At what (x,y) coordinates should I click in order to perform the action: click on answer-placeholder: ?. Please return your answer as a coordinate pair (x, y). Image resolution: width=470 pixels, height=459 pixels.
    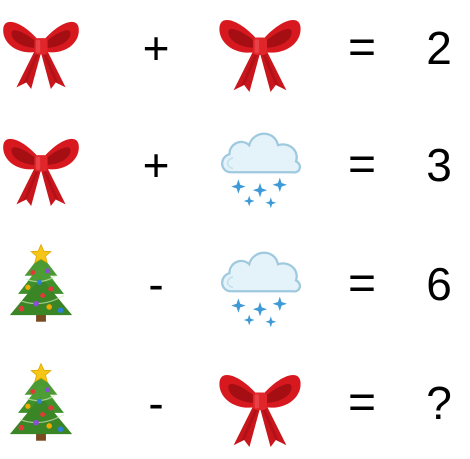
    Looking at the image, I should click on (439, 403).